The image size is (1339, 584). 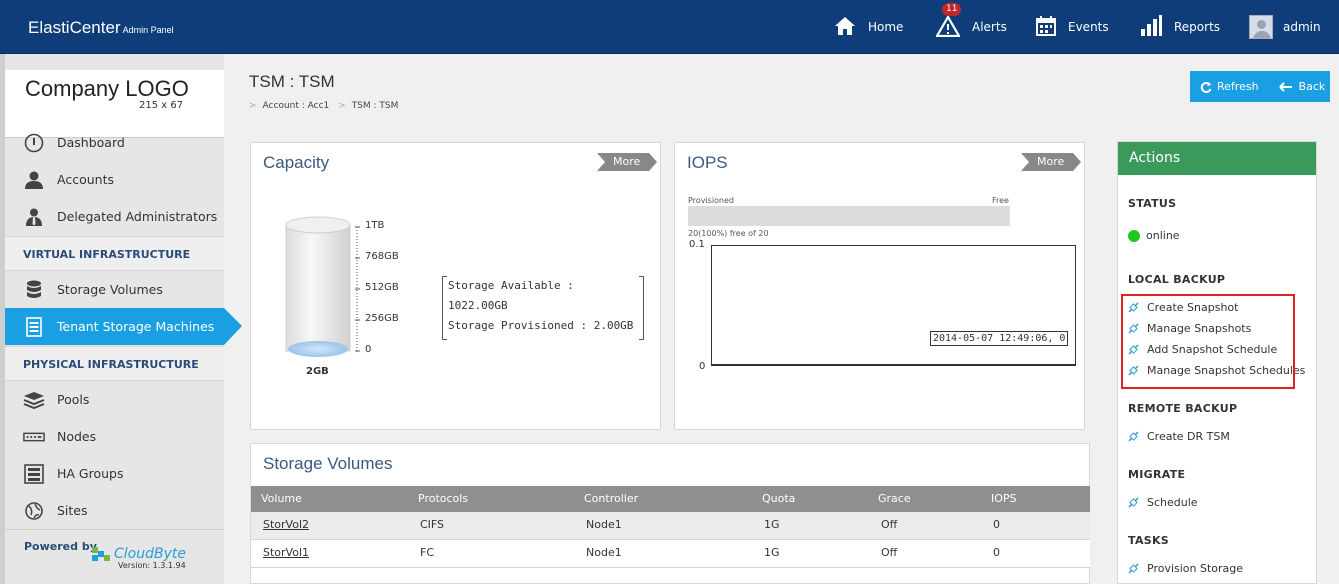 I want to click on section-physical-infrastructure: PHYSICAL INFRASTRUCTURE, so click(x=114, y=363).